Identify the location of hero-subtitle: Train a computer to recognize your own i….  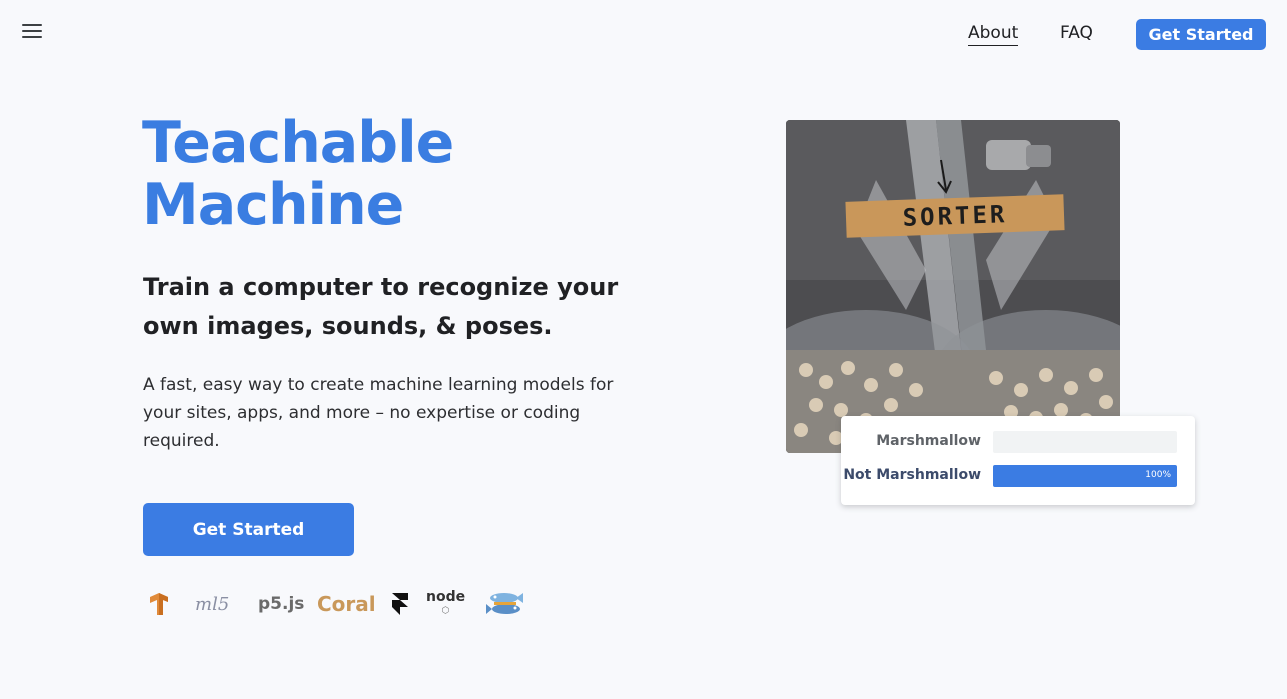
(381, 306).